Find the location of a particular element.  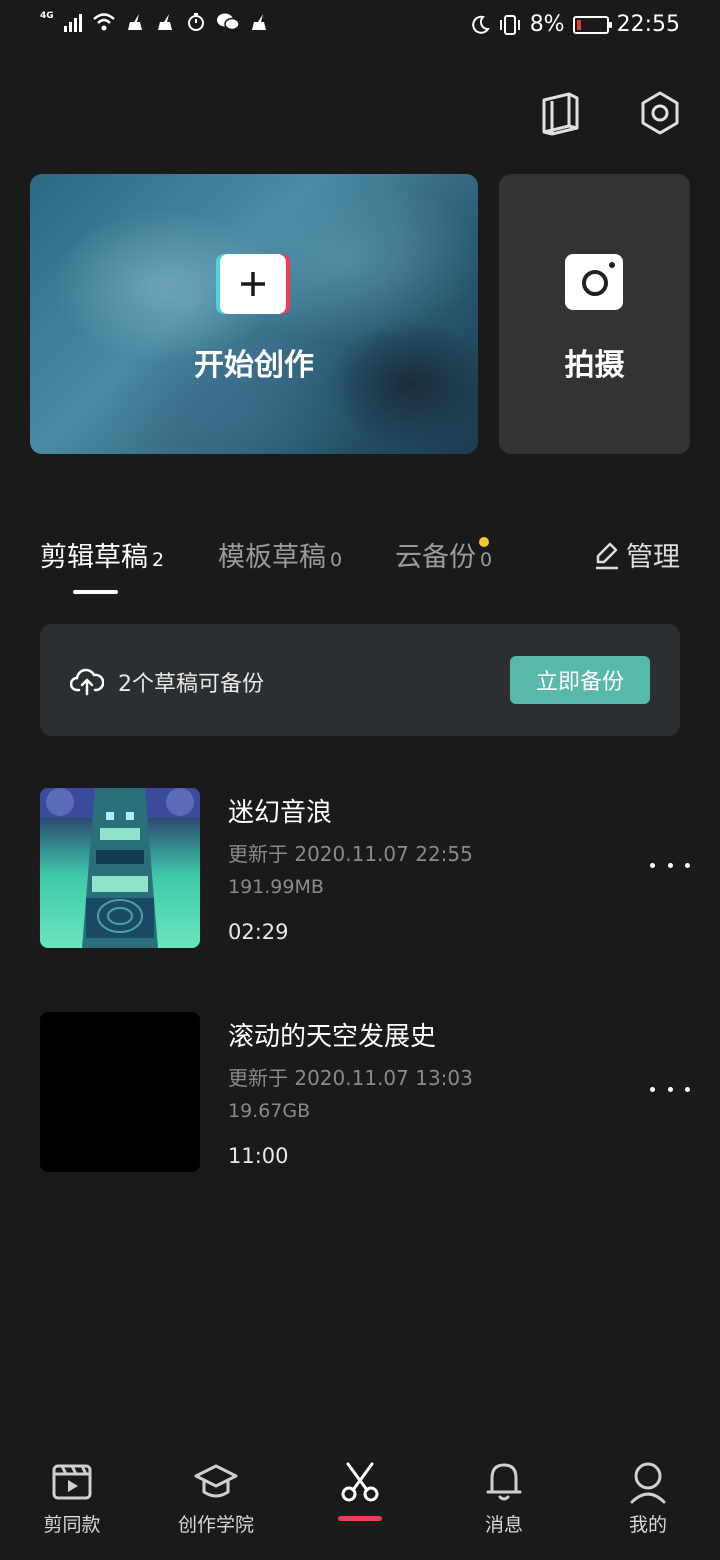

nav-label: 创作学院 is located at coordinates (215, 1525).